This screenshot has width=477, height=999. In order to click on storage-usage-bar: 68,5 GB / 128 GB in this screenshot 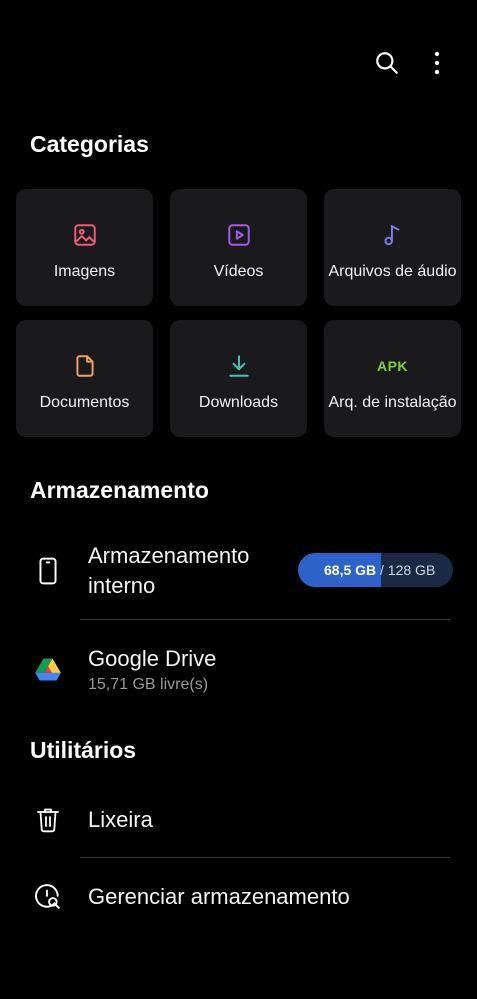, I will do `click(375, 570)`.